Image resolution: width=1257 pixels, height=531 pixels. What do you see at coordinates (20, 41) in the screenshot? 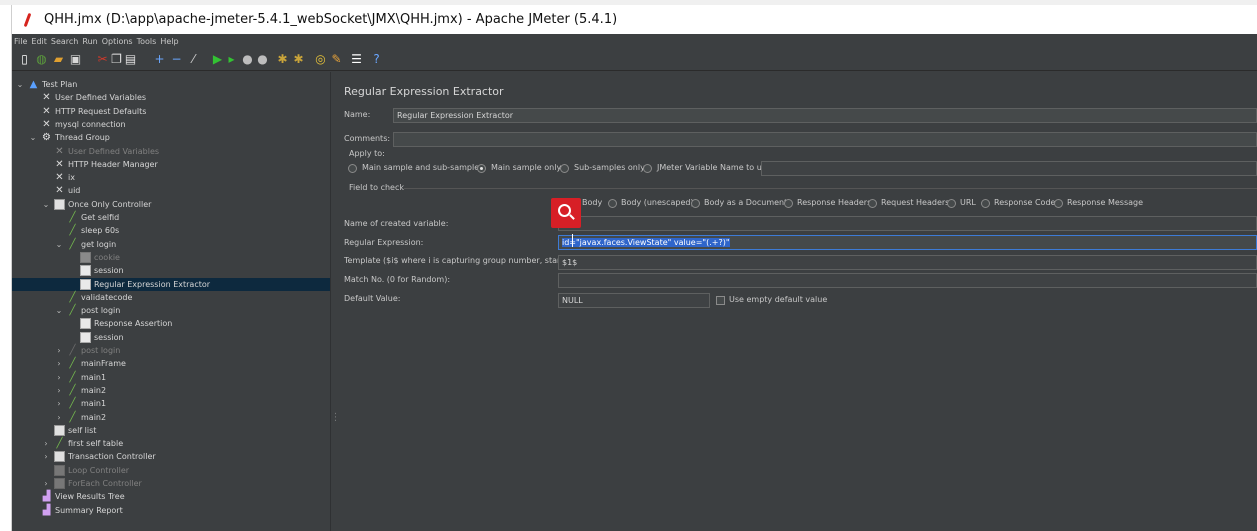
I see `menu-file: File` at bounding box center [20, 41].